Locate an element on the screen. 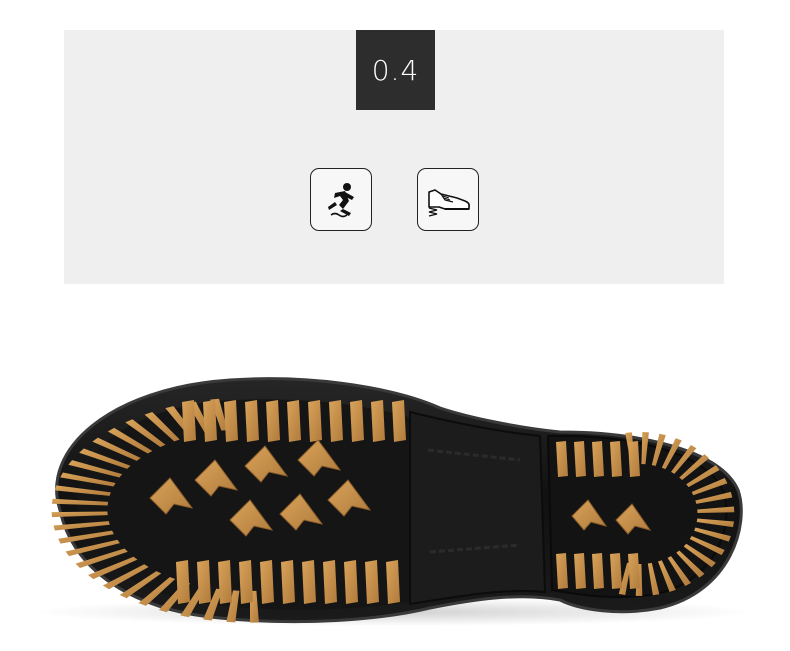 The width and height of the screenshot is (790, 651). slip-coefficient-label: 0.4 is located at coordinates (395, 70).